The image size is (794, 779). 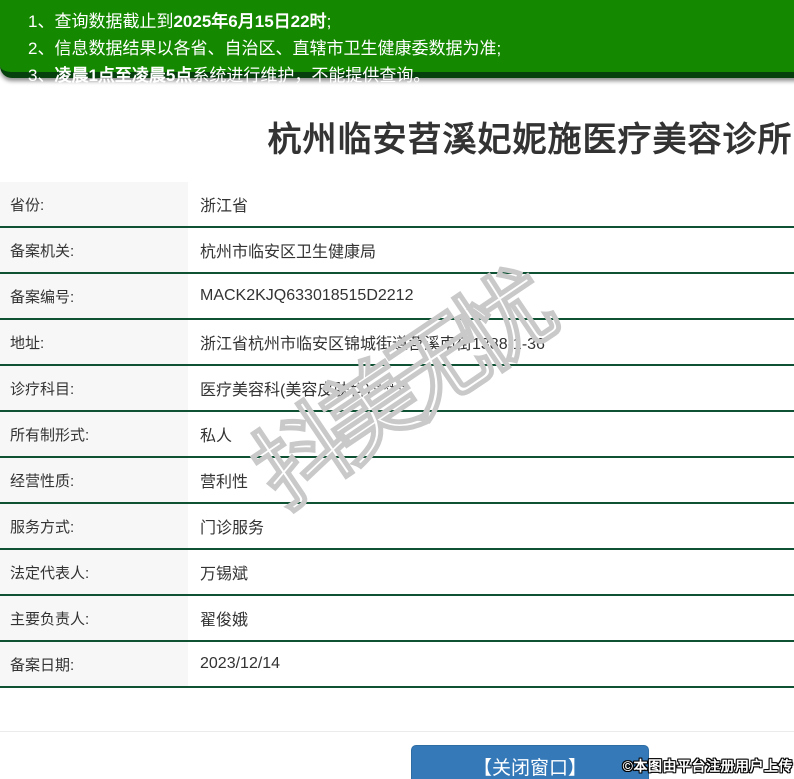 What do you see at coordinates (397, 205) in the screenshot?
I see `table-row-province: 省份: 浙江省` at bounding box center [397, 205].